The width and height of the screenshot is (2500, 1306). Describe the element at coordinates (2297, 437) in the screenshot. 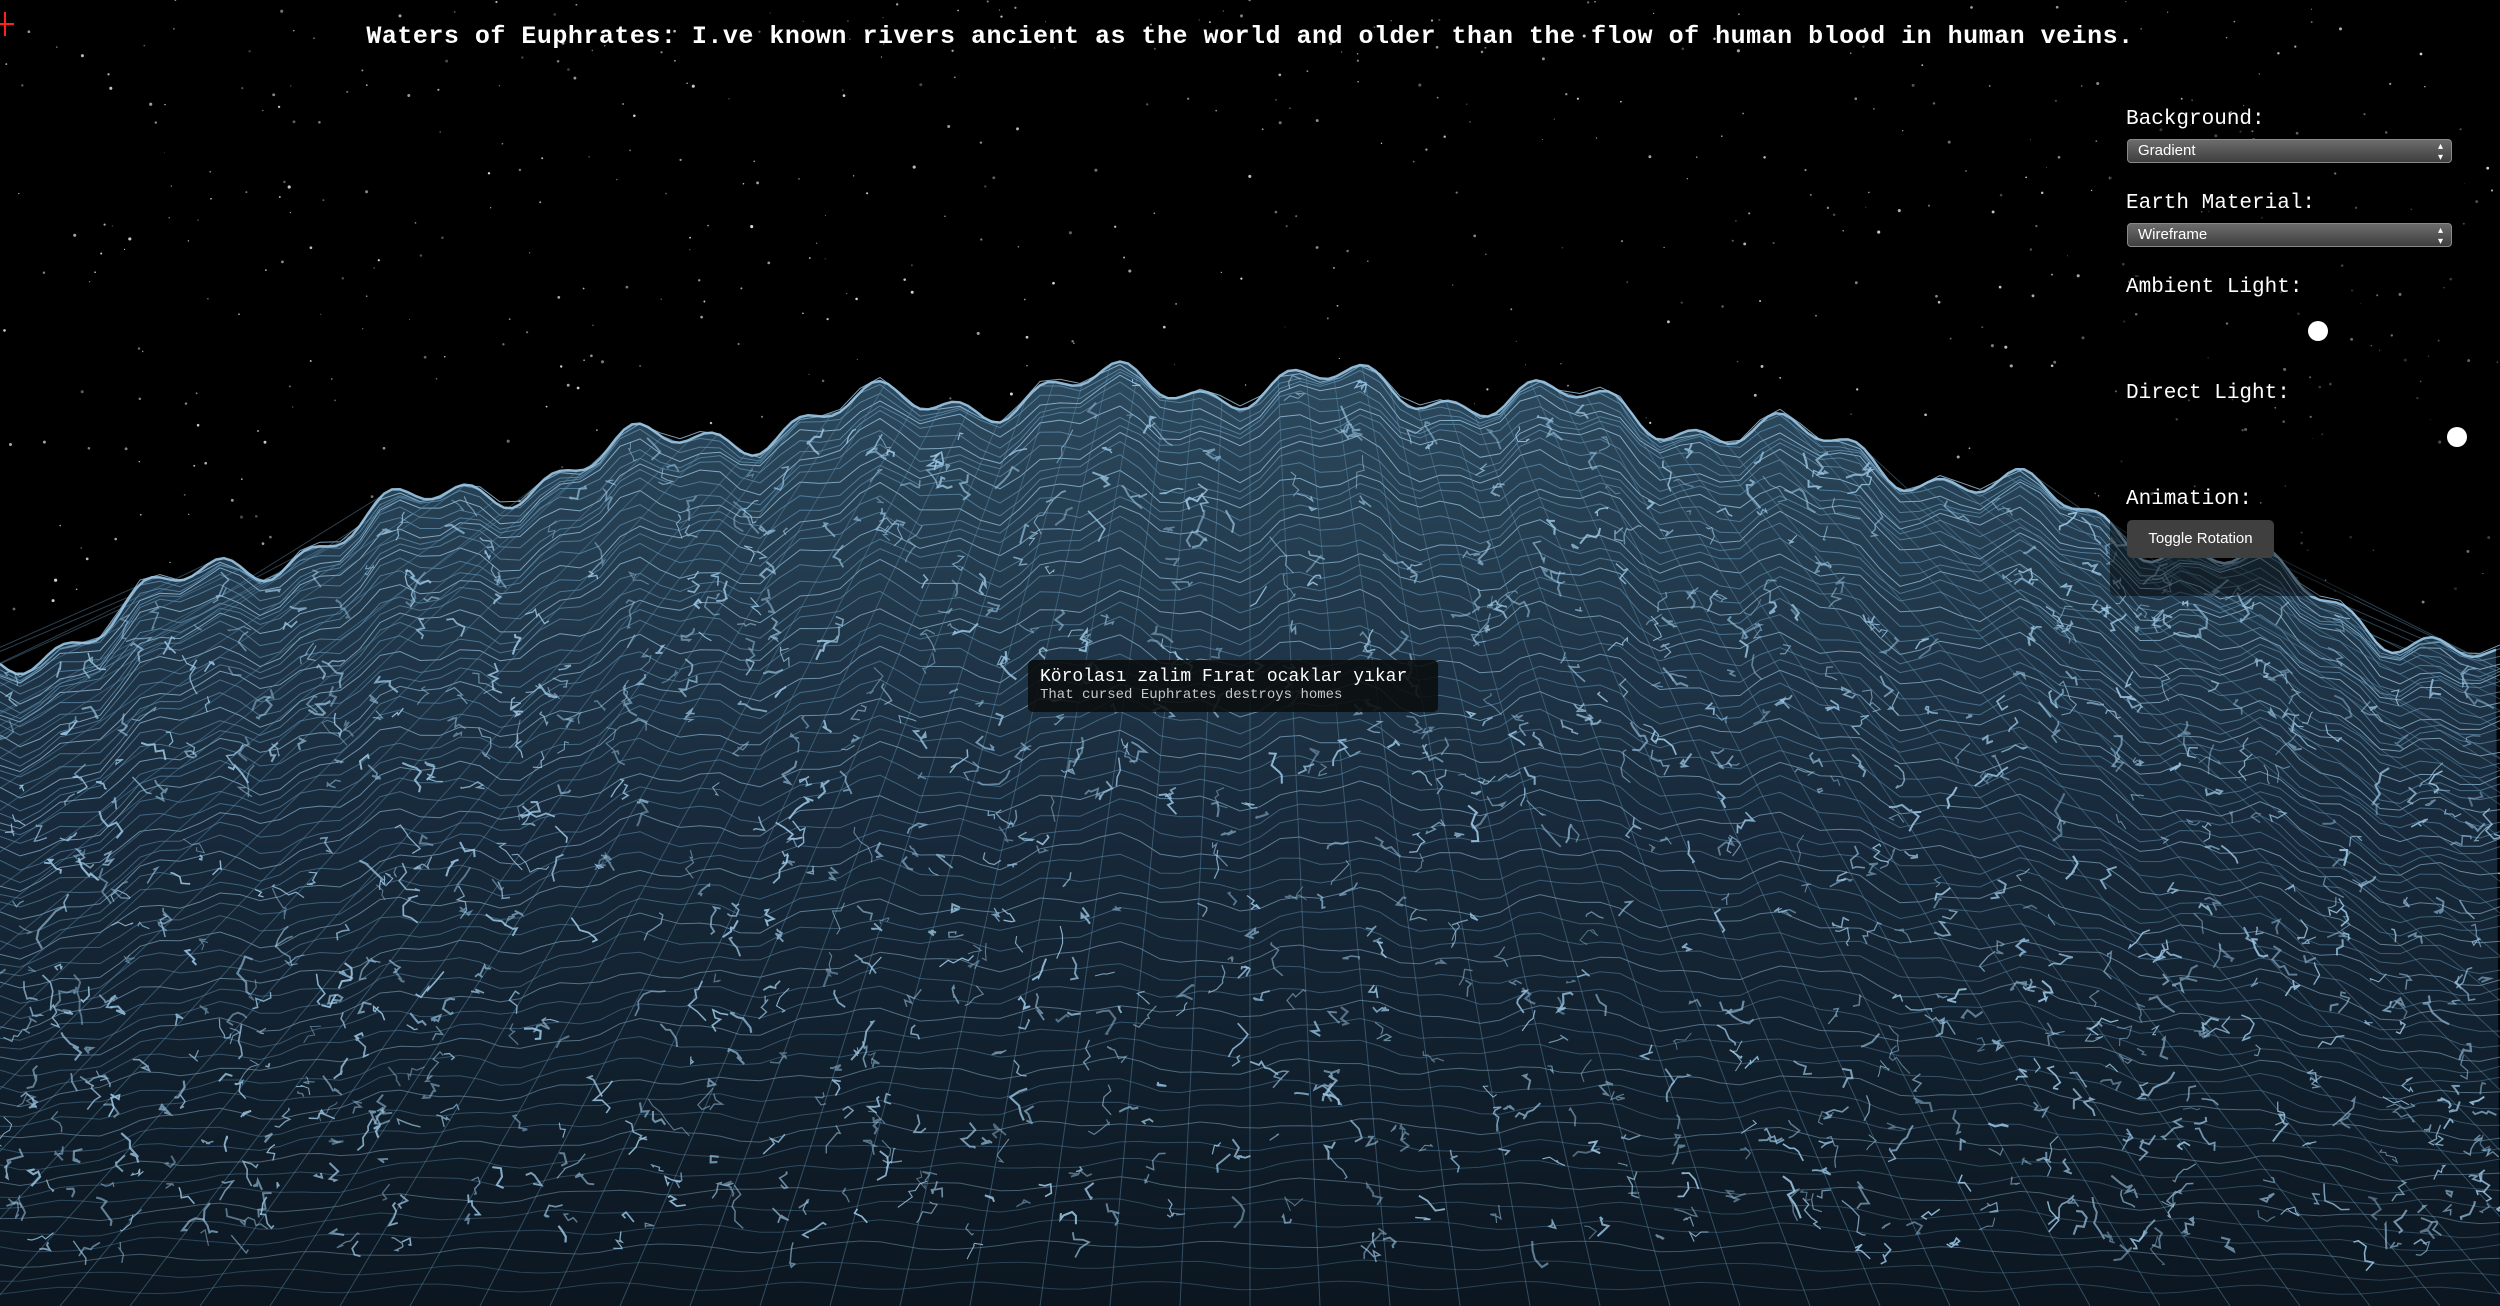

I see `direct-light-slider` at that location.